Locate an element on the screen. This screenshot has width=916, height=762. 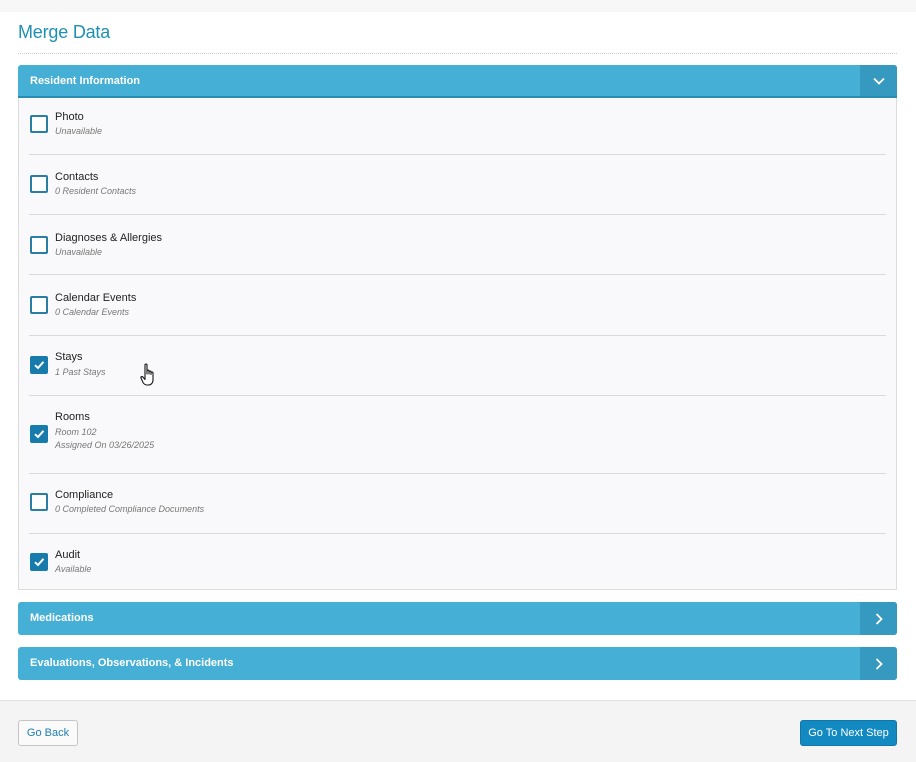
item-sub: Available is located at coordinates (73, 569).